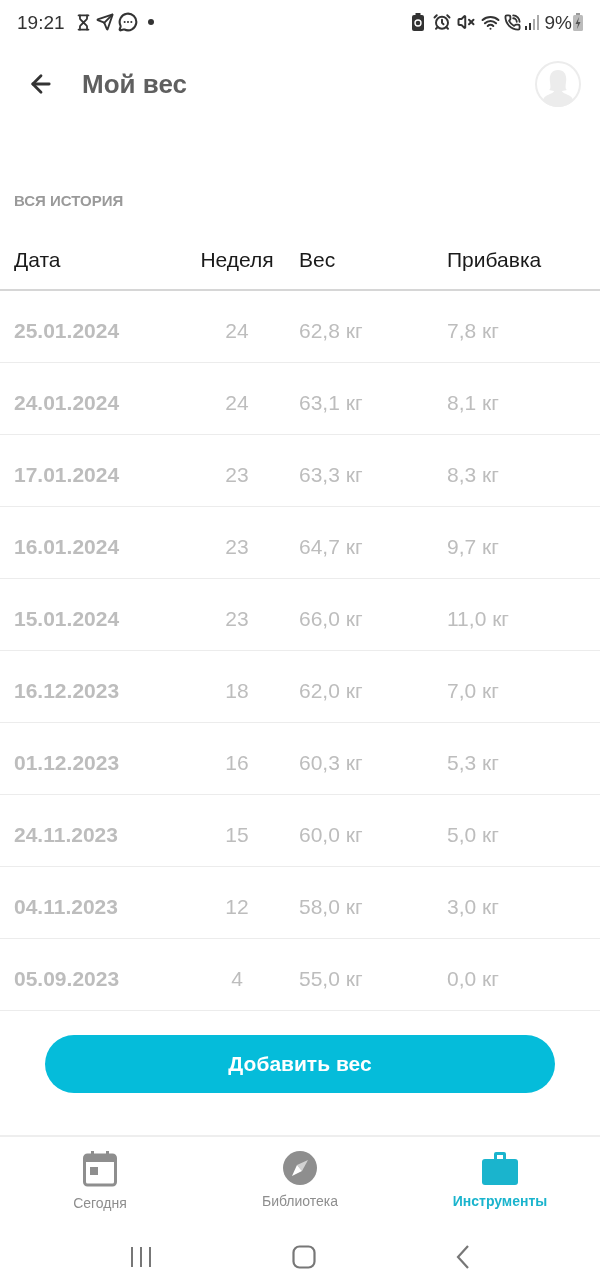  Describe the element at coordinates (66, 906) in the screenshot. I see `date-cell-text: 04.11.2023` at that location.